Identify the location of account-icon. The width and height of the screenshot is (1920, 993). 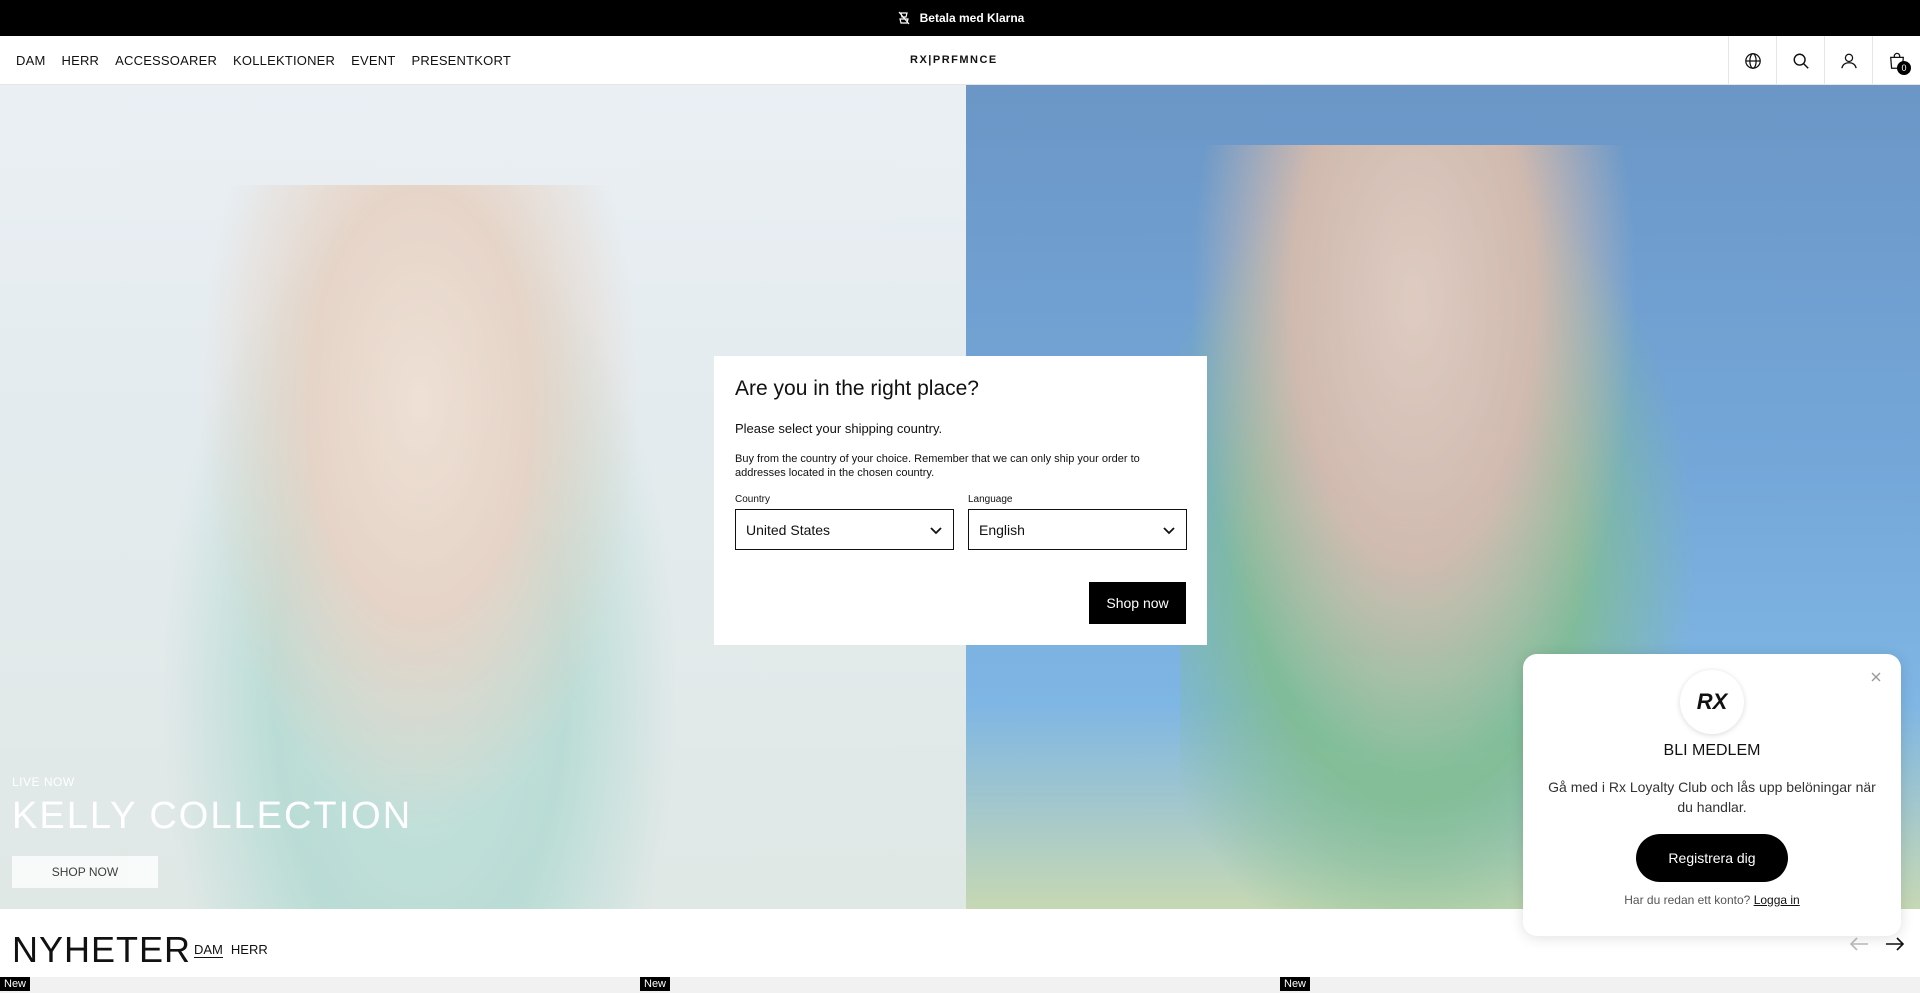
(1848, 60).